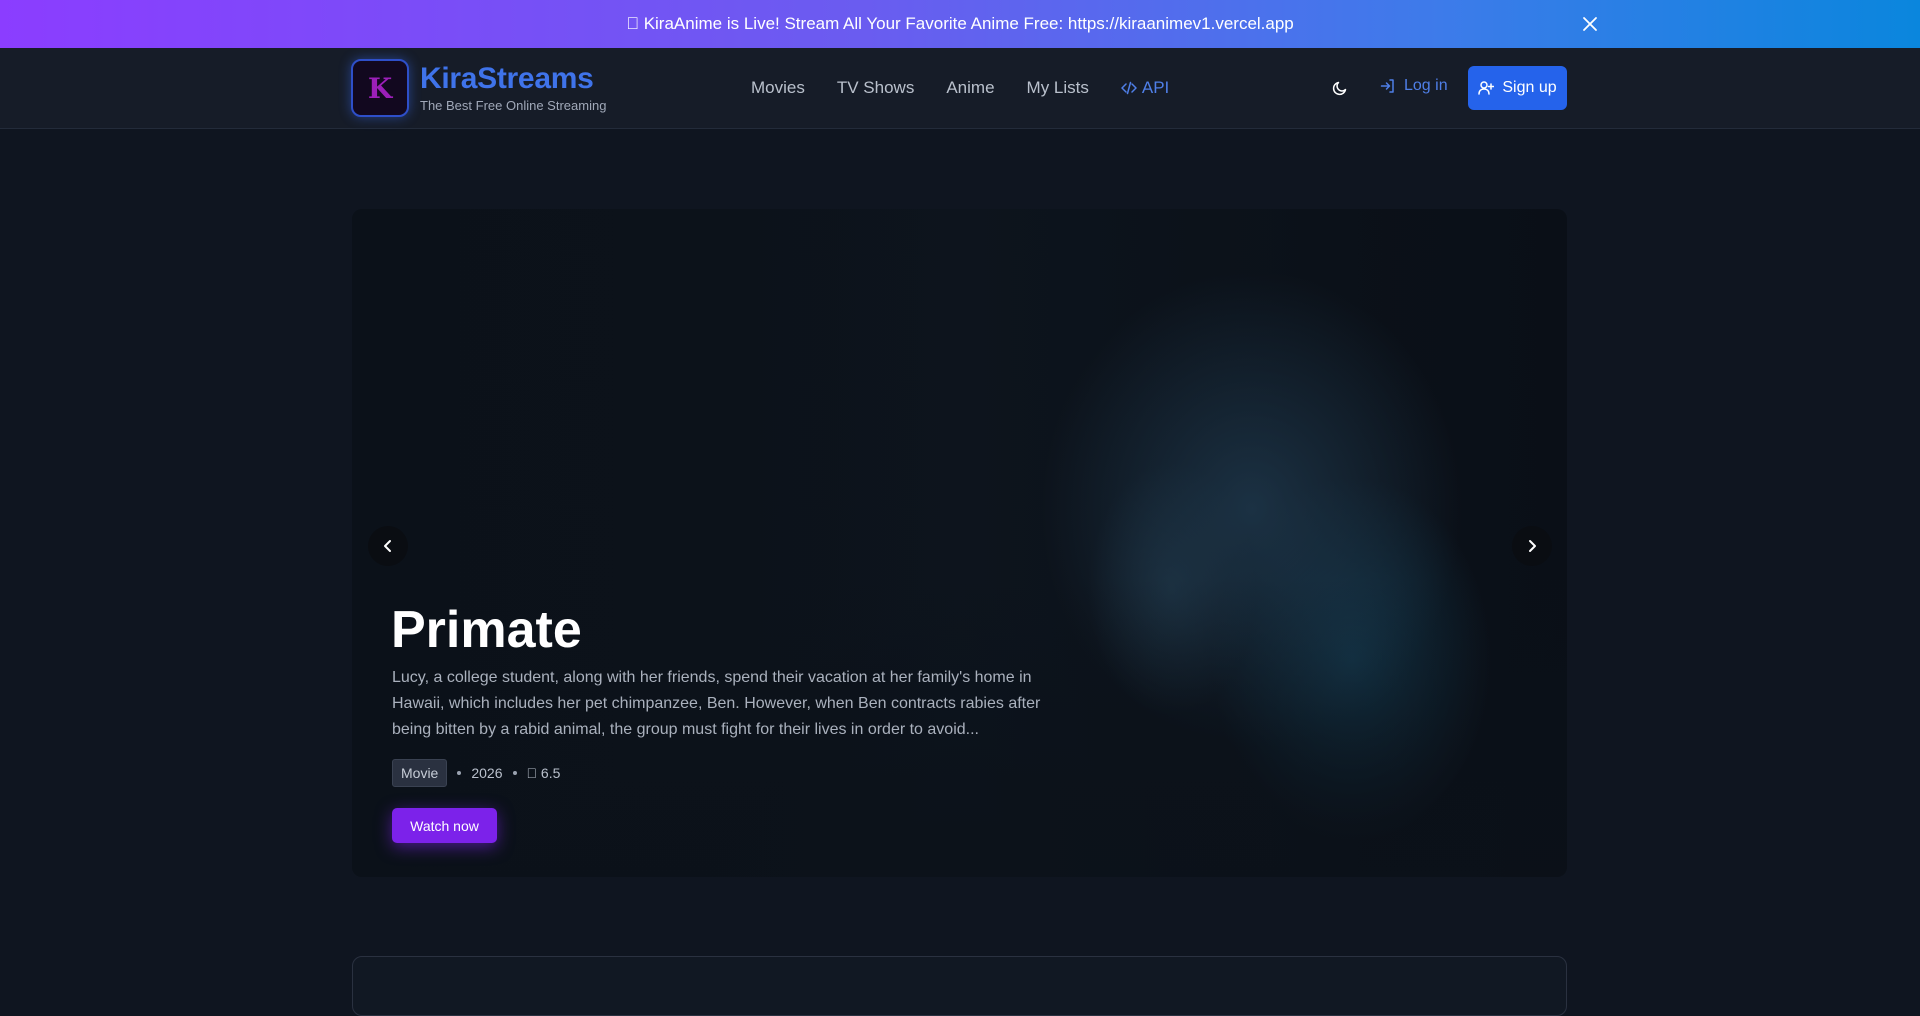  Describe the element at coordinates (778, 88) in the screenshot. I see `nav-movies: Movies` at that location.